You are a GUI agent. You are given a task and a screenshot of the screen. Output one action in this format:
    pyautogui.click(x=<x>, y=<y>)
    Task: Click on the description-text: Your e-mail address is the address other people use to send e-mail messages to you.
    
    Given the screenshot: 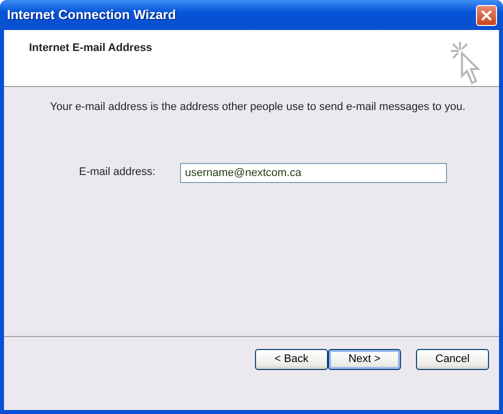 What is the action you would take?
    pyautogui.click(x=258, y=107)
    